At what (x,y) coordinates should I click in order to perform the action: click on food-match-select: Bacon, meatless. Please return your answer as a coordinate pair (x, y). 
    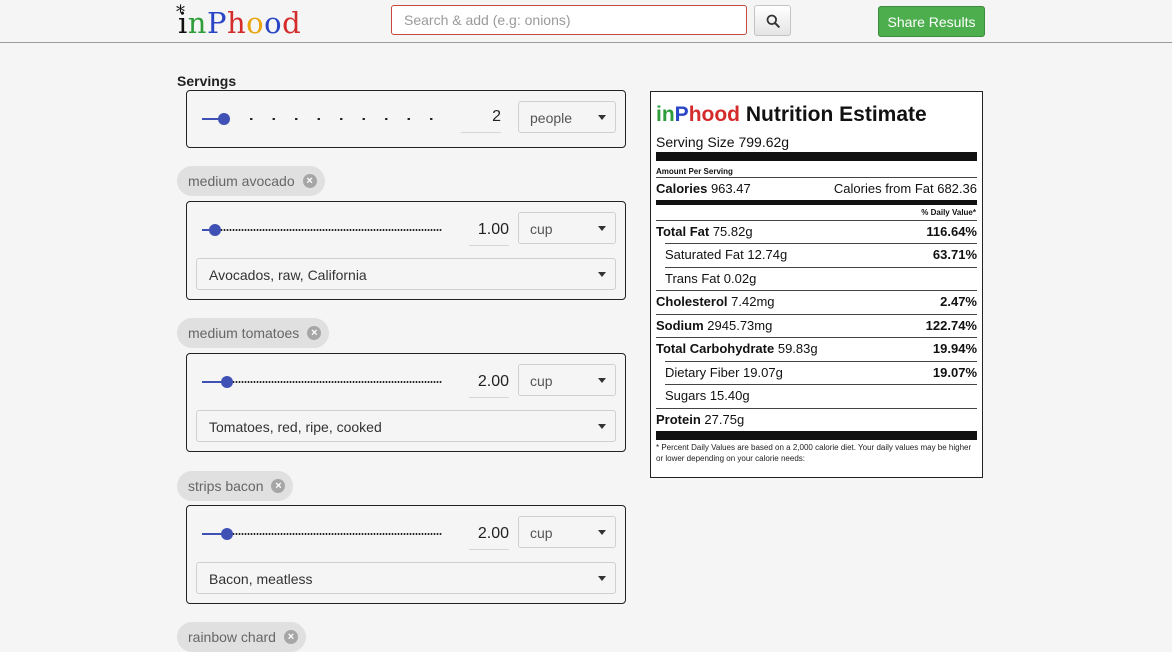
    Looking at the image, I should click on (406, 578).